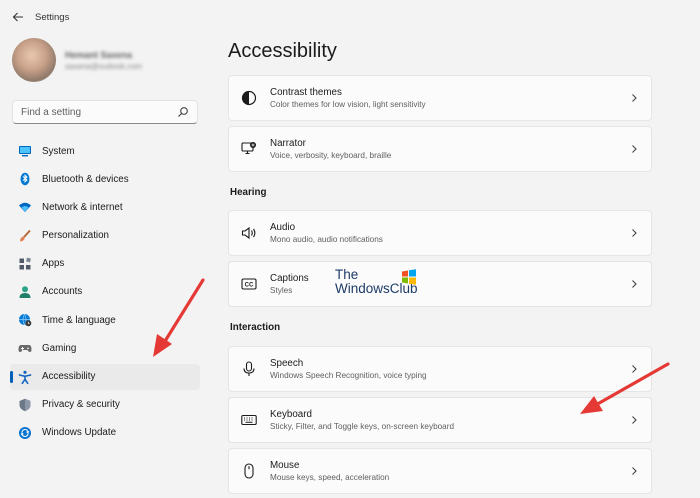 The image size is (700, 498). What do you see at coordinates (306, 92) in the screenshot?
I see `card-title: Contrast themes` at bounding box center [306, 92].